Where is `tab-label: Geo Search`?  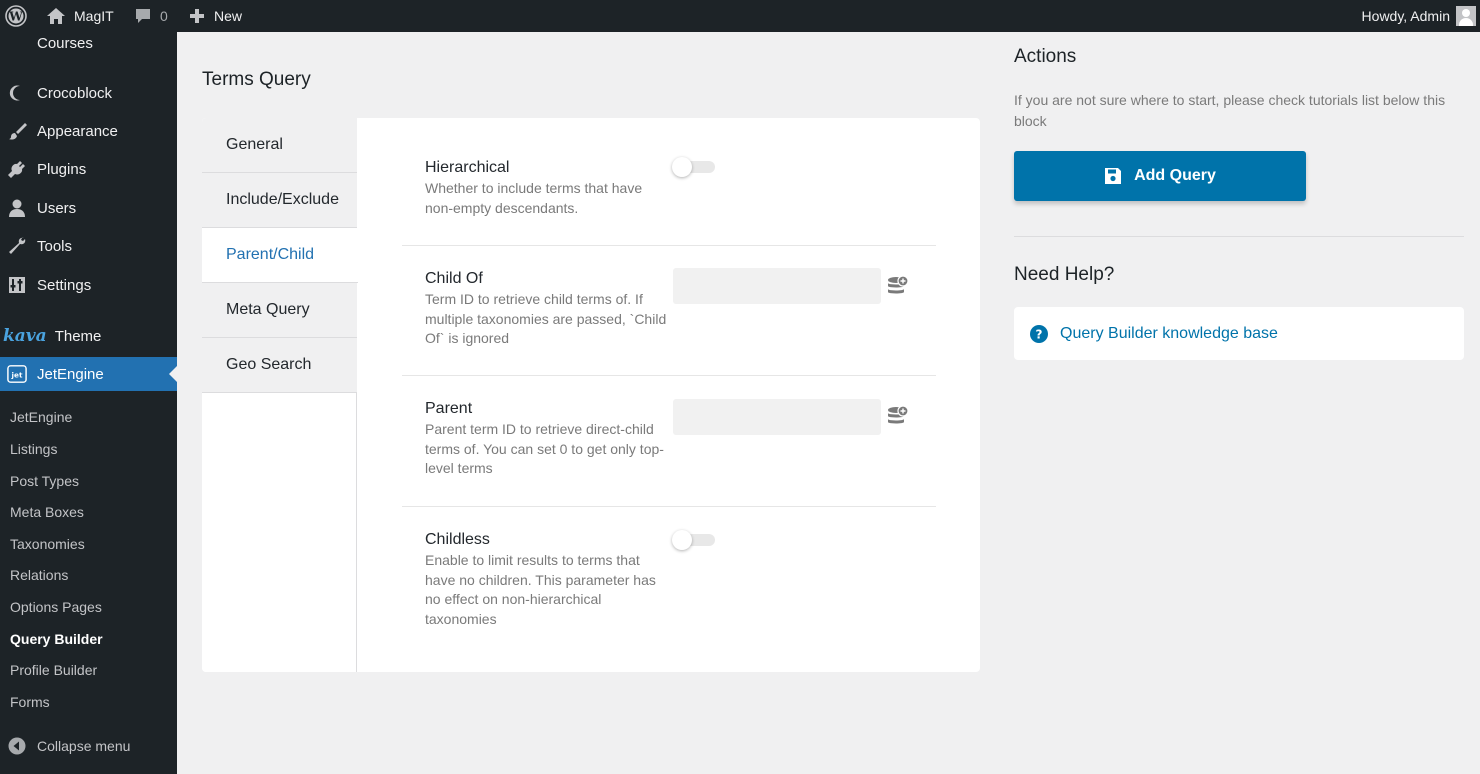
tab-label: Geo Search is located at coordinates (269, 364).